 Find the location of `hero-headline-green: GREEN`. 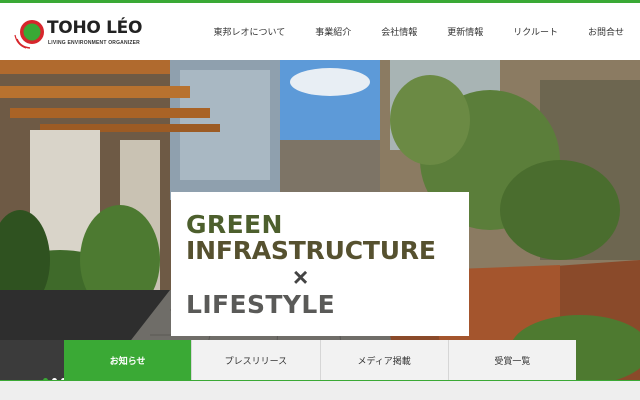

hero-headline-green: GREEN is located at coordinates (234, 224).